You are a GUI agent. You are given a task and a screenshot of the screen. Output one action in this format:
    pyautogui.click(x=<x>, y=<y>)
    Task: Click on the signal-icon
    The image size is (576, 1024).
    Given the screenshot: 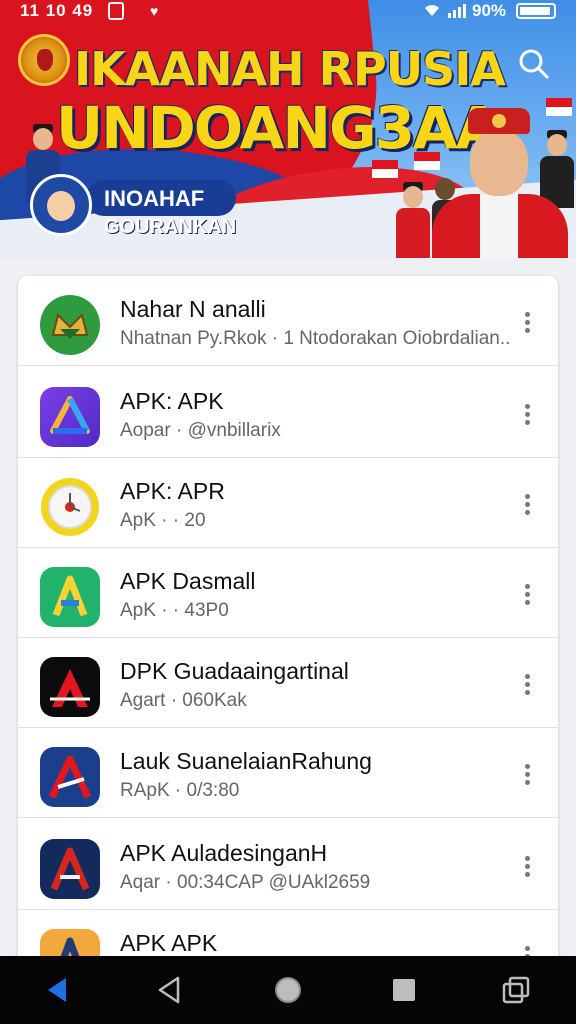 What is the action you would take?
    pyautogui.click(x=457, y=11)
    